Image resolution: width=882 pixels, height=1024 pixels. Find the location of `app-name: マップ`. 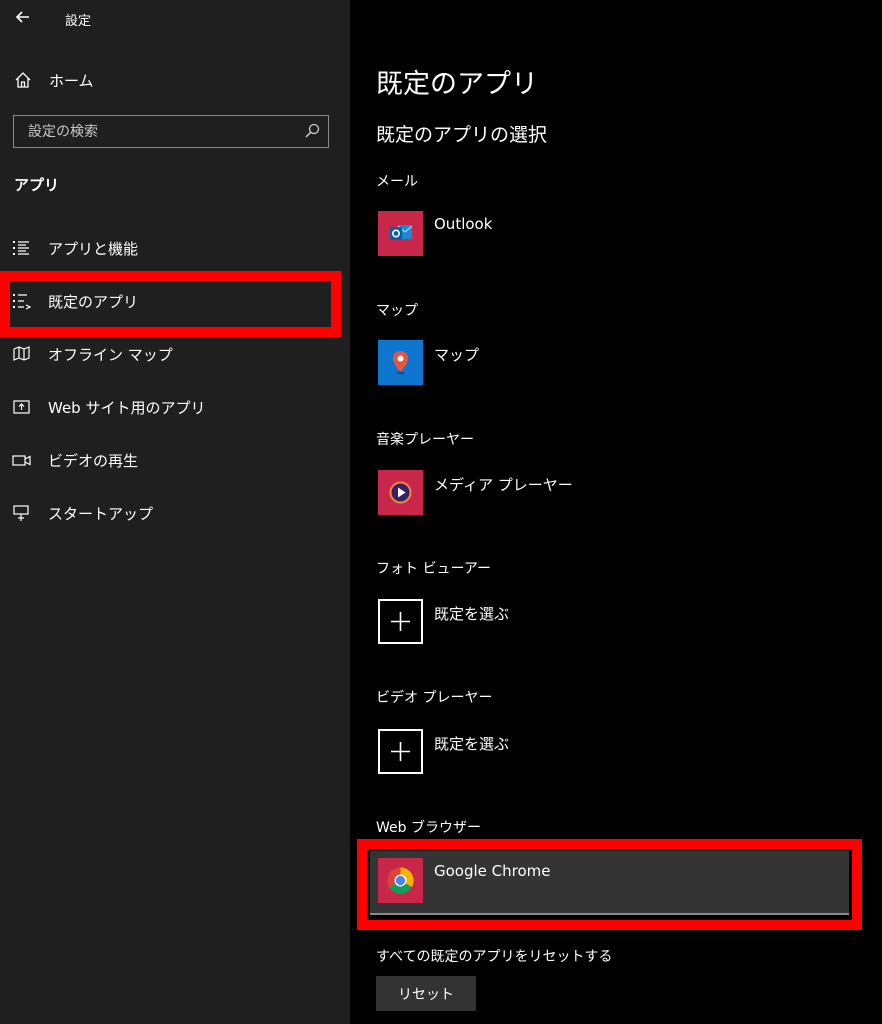

app-name: マップ is located at coordinates (457, 355).